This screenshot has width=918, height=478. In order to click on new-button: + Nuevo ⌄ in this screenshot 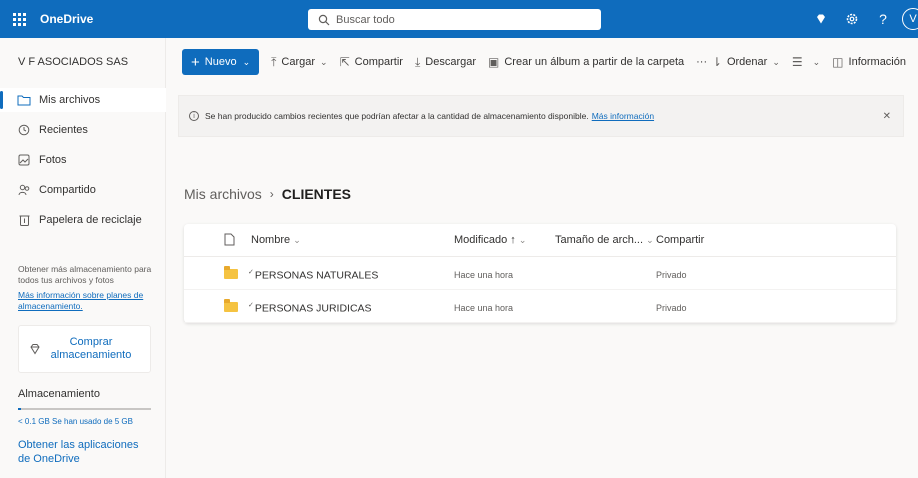, I will do `click(221, 62)`.